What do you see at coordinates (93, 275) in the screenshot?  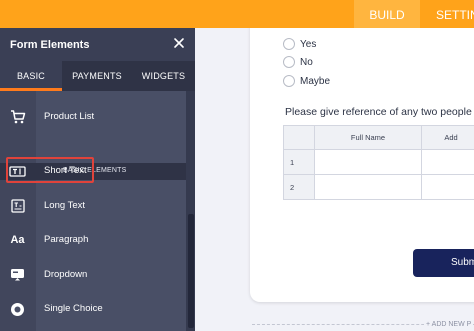 I see `element-dropdown: Dropdown` at bounding box center [93, 275].